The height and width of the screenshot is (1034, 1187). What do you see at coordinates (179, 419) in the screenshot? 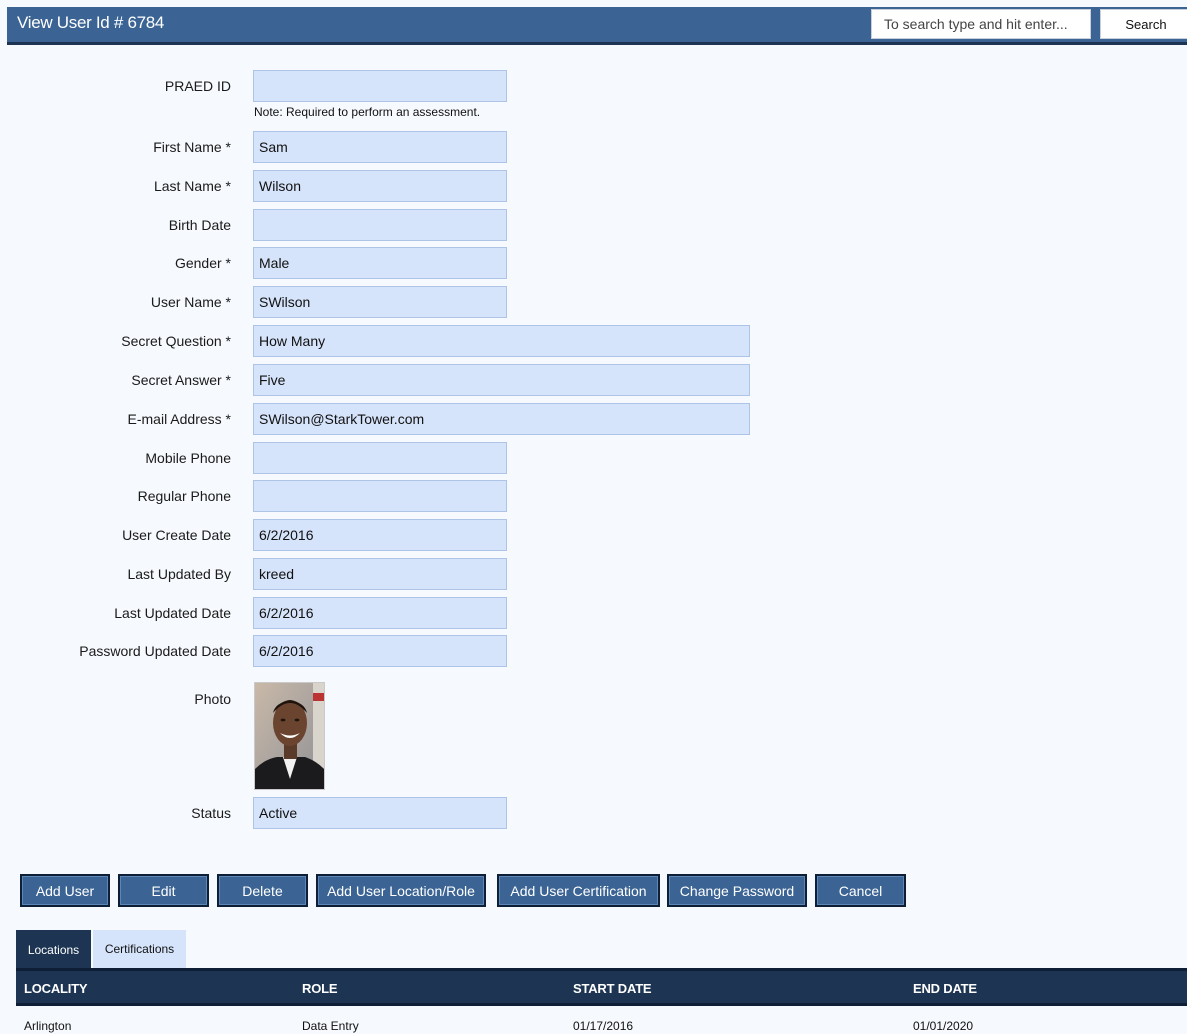
I see `email-label: E-mail Address *` at bounding box center [179, 419].